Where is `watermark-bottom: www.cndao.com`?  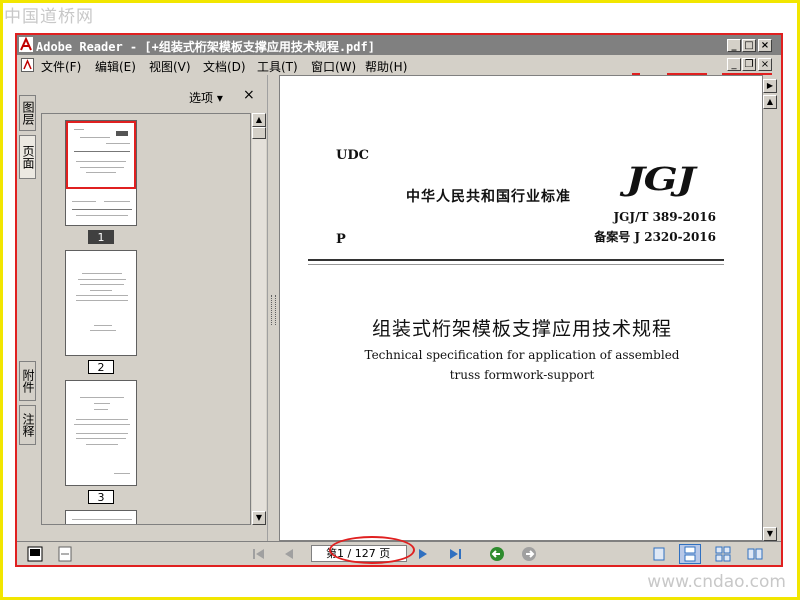 watermark-bottom: www.cndao.com is located at coordinates (716, 582).